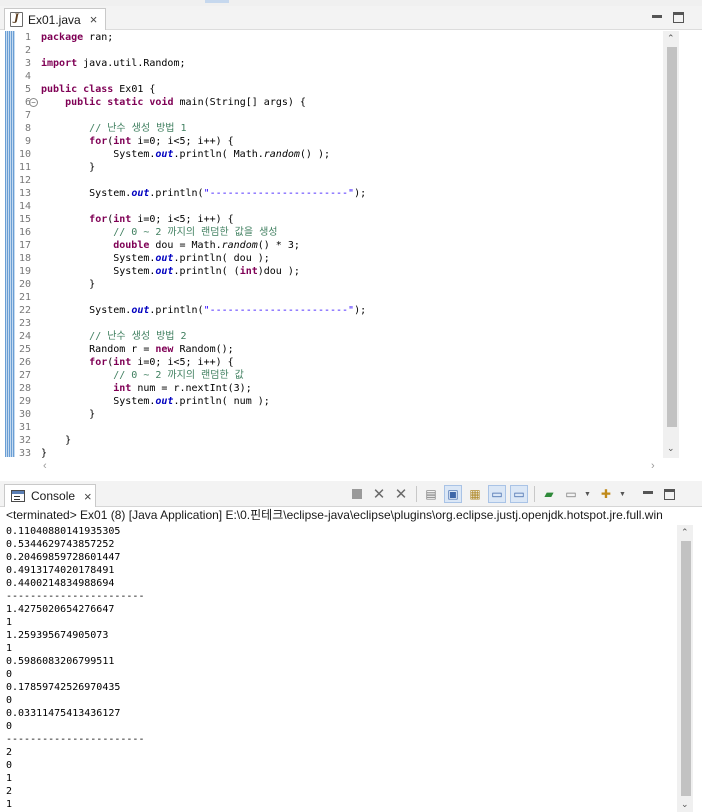 This screenshot has height=812, width=702. I want to click on editor-vertical-scrollbar: ⌃ ⌄, so click(671, 244).